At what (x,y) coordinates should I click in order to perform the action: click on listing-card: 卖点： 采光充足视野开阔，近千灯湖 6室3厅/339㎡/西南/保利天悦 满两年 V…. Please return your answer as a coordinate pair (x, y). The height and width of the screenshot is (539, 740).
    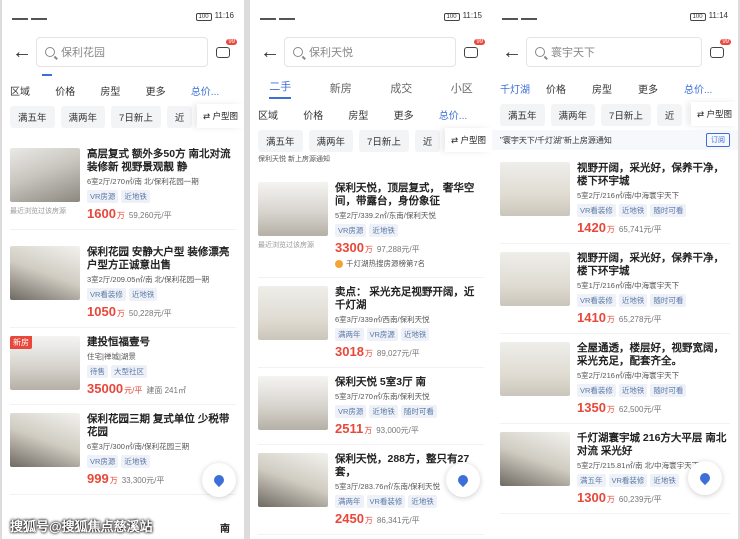
    Looking at the image, I should click on (371, 323).